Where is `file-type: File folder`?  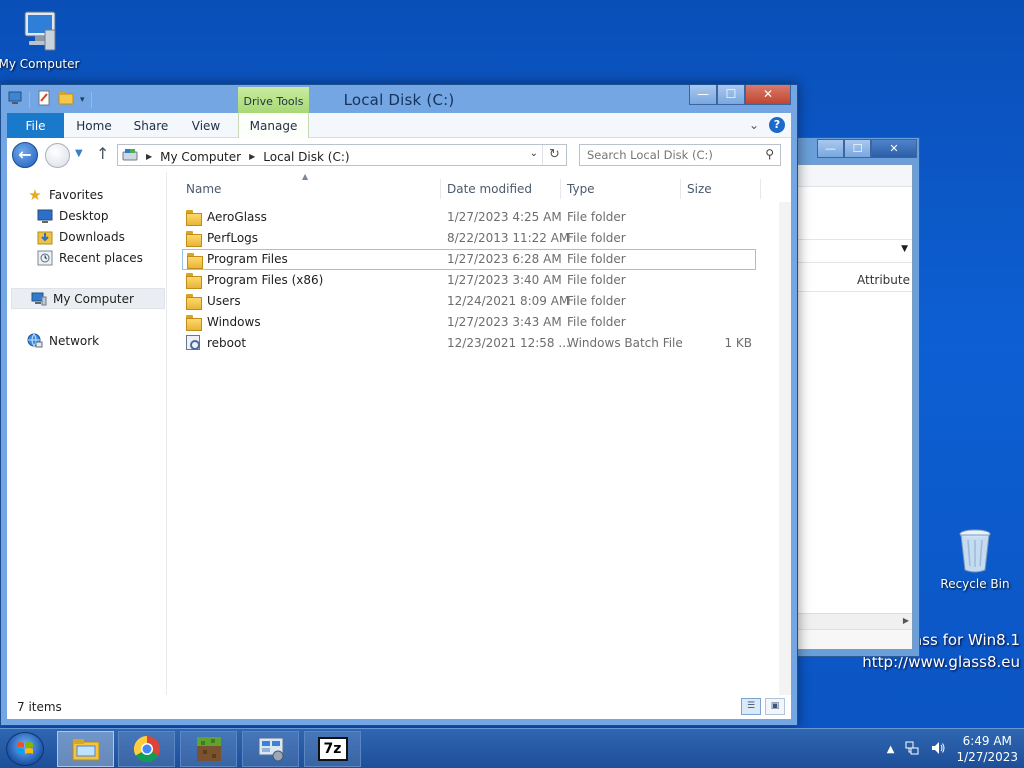 file-type: File folder is located at coordinates (596, 238).